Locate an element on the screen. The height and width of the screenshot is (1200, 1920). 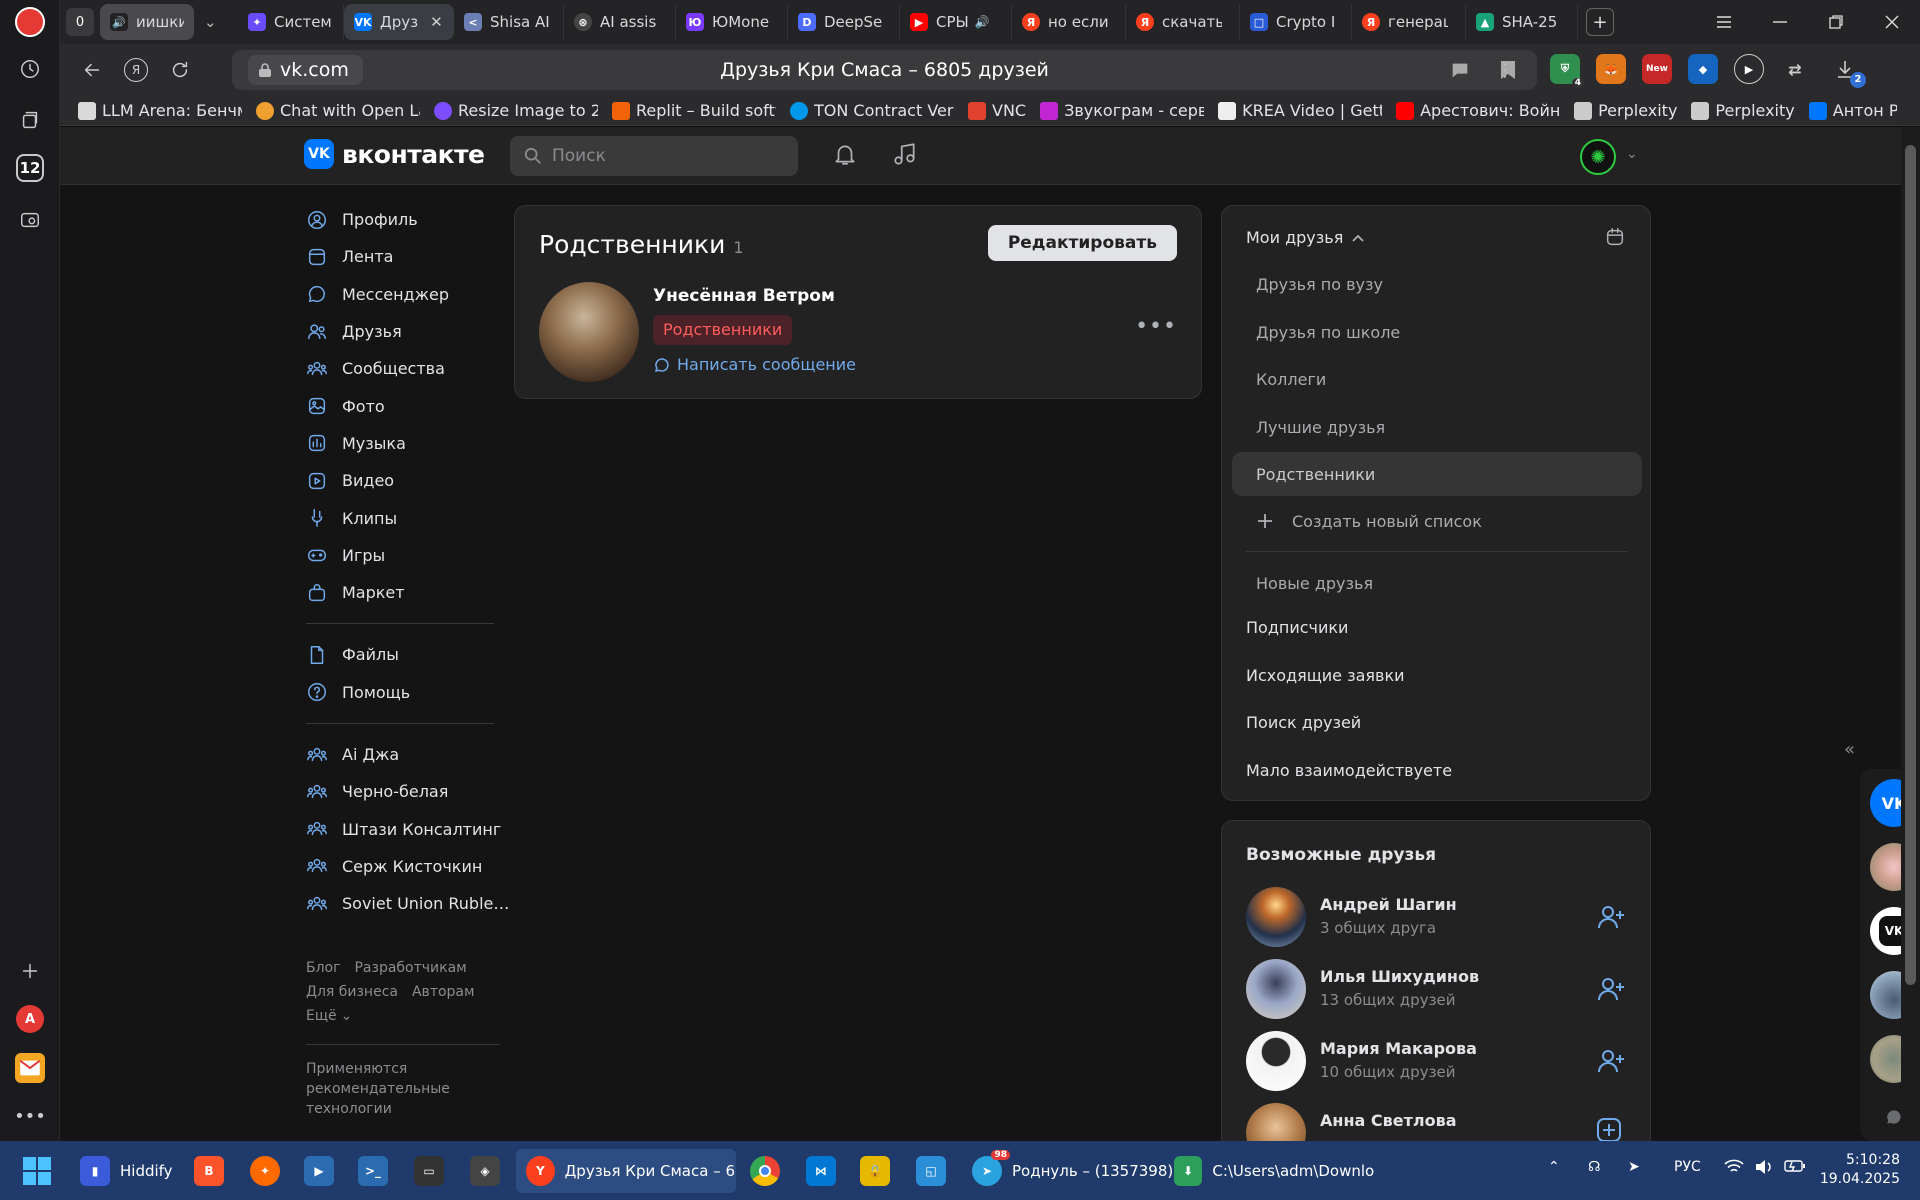
community-item-1: Черно-белая is located at coordinates (431, 791).